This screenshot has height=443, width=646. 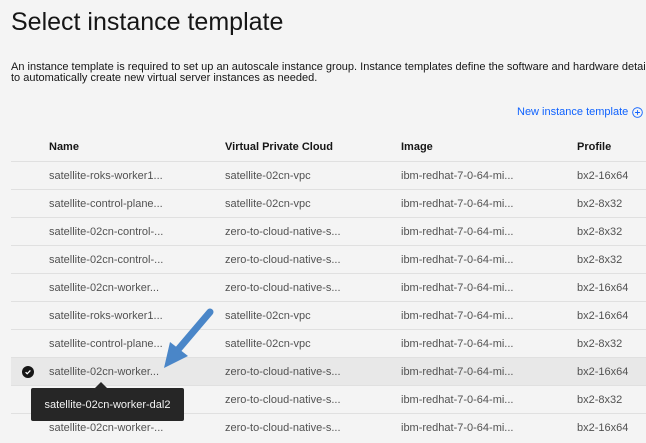 I want to click on checkmark-filled-icon, so click(x=28, y=371).